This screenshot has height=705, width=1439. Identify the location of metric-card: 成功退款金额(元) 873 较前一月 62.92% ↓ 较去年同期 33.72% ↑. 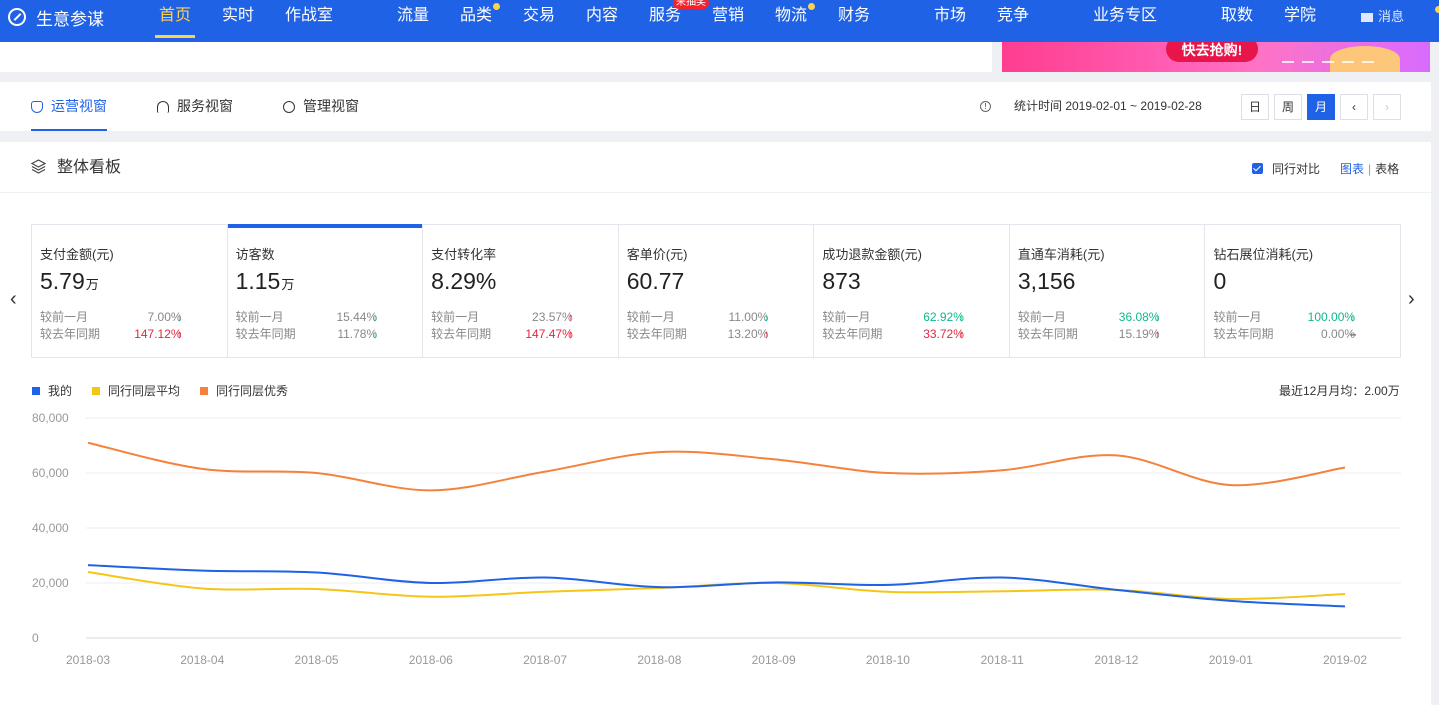
(912, 291).